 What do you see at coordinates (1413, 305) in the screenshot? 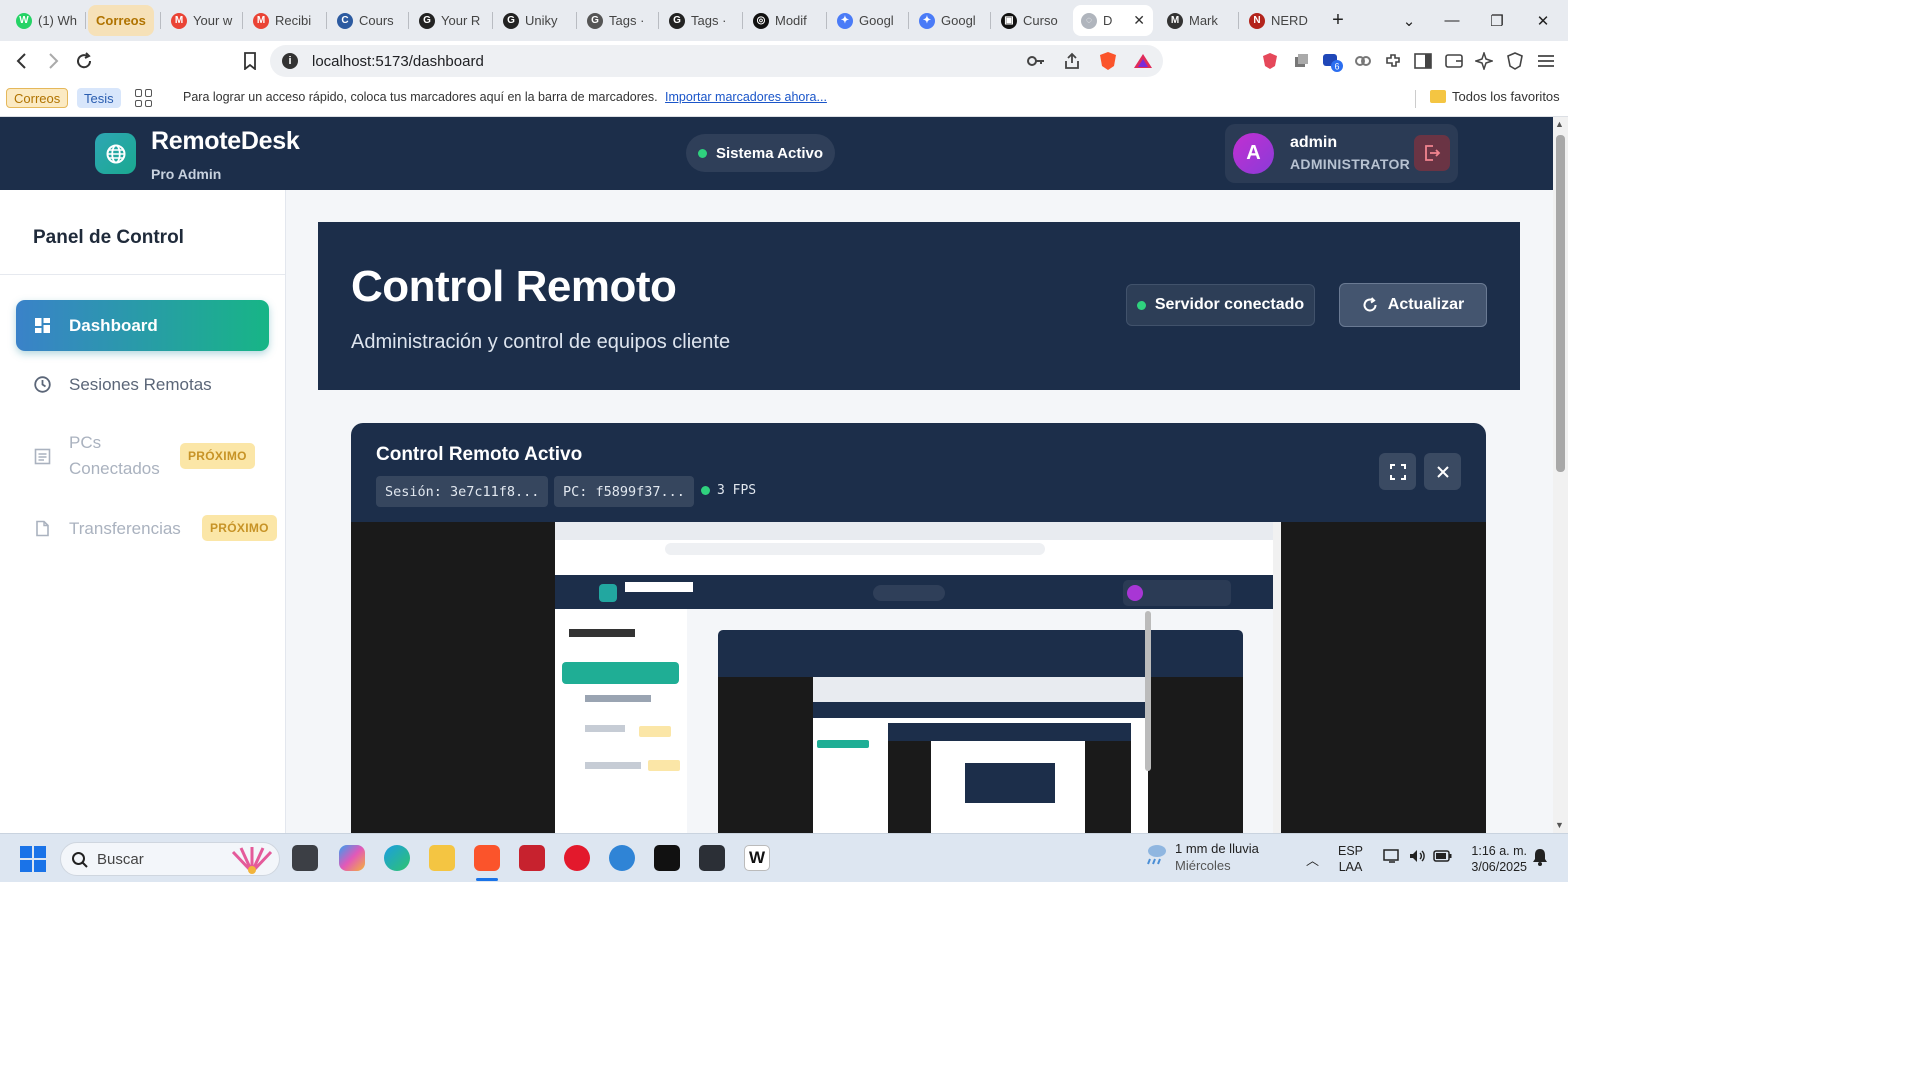
I see `refresh-button: Actualizar` at bounding box center [1413, 305].